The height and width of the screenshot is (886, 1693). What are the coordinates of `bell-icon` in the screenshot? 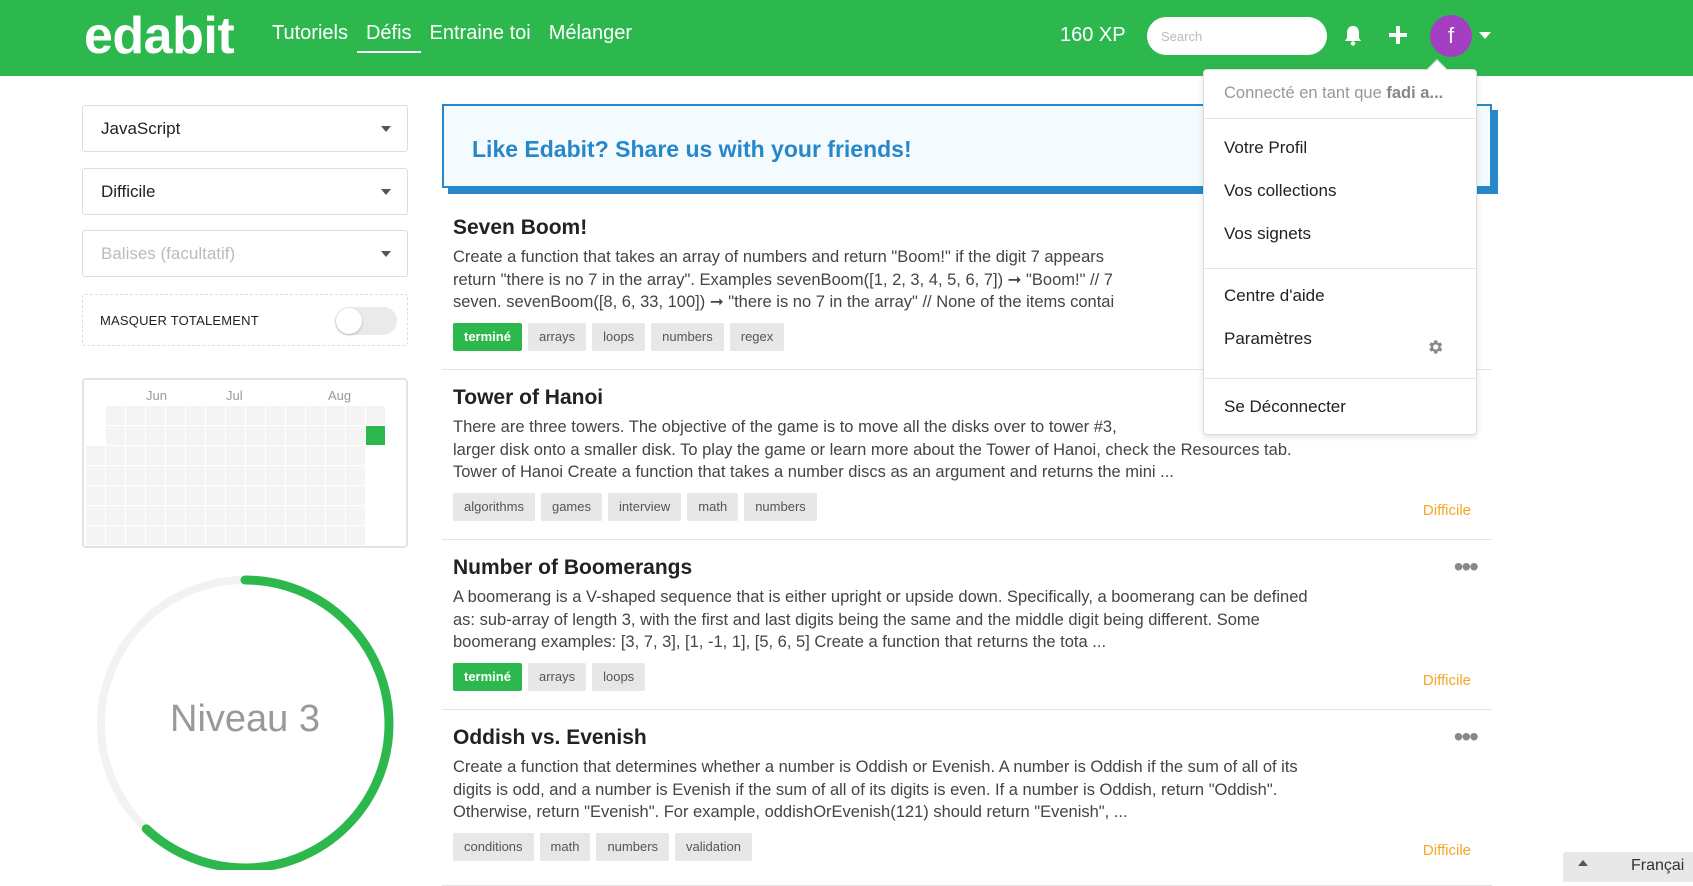 It's located at (1353, 35).